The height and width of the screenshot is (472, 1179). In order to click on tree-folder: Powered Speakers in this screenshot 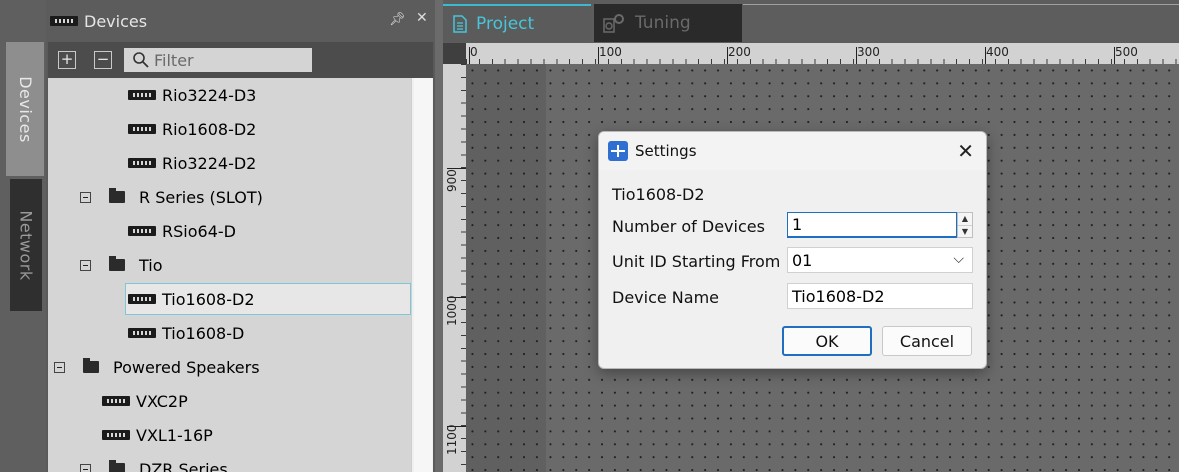, I will do `click(157, 367)`.